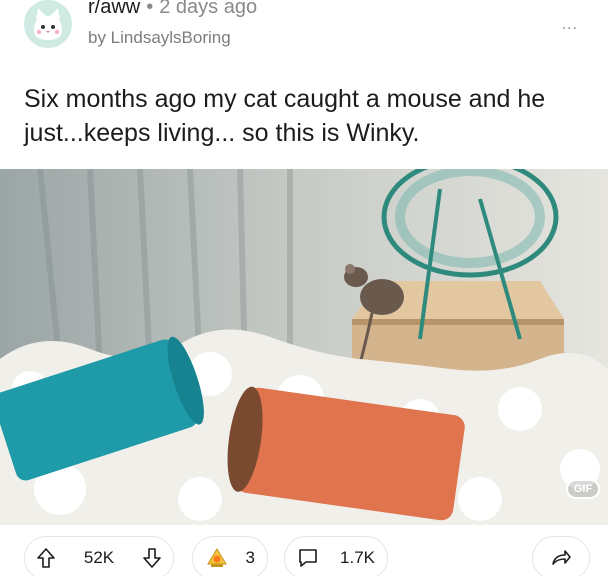 This screenshot has height=576, width=608. What do you see at coordinates (308, 558) in the screenshot?
I see `comment-bubble-icon` at bounding box center [308, 558].